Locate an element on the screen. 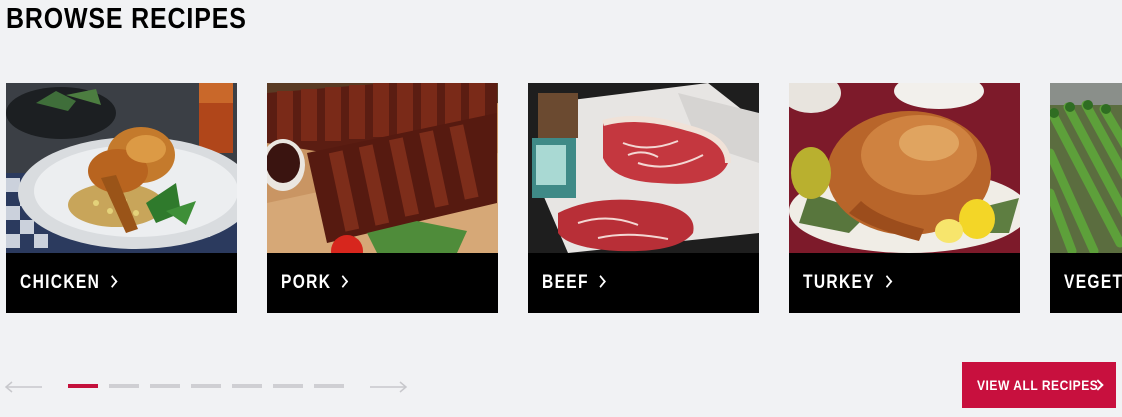 The height and width of the screenshot is (417, 1122). category-card-turkey: TURKEY is located at coordinates (904, 198).